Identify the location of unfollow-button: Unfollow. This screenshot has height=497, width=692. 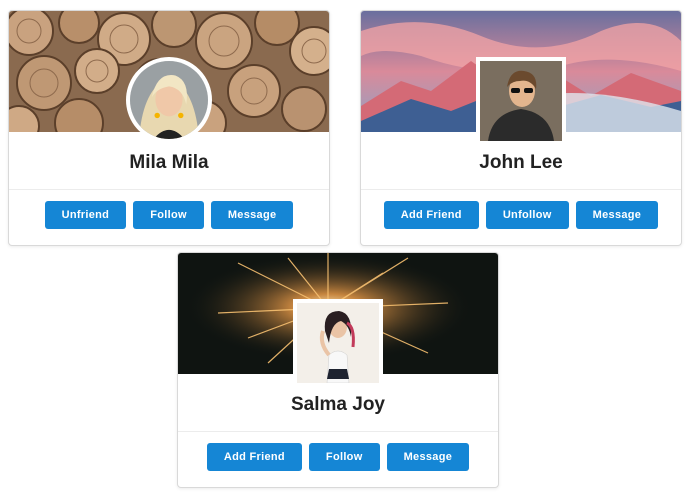
(527, 215).